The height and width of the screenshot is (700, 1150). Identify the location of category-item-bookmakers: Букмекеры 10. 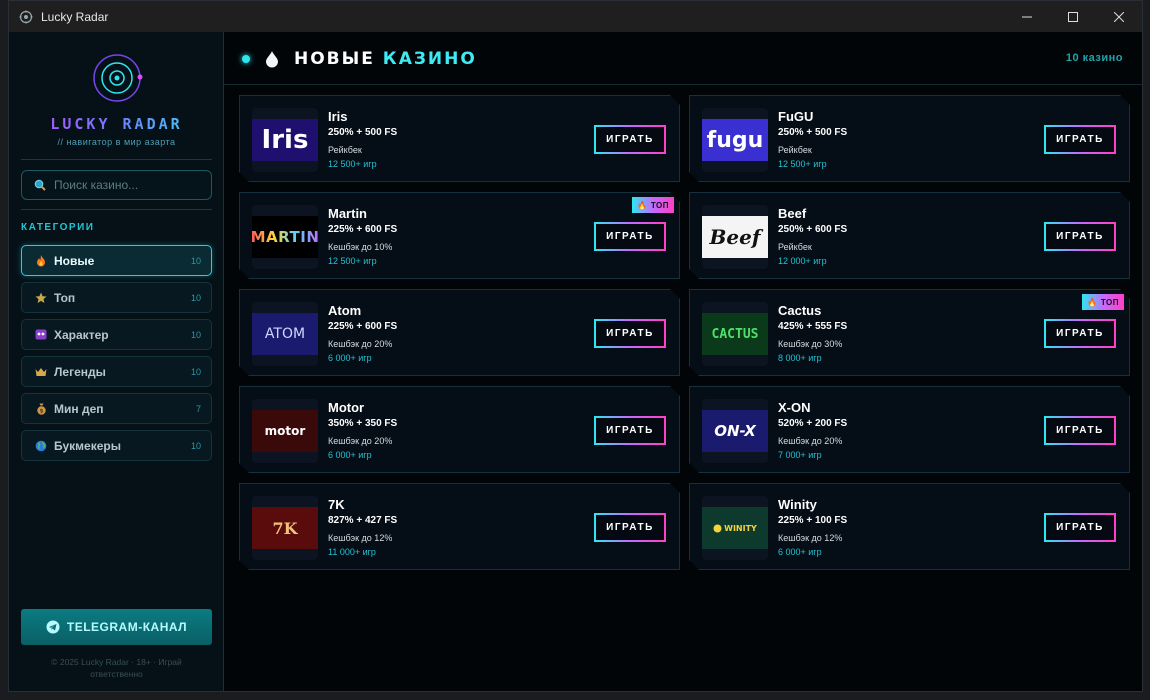
(116, 445).